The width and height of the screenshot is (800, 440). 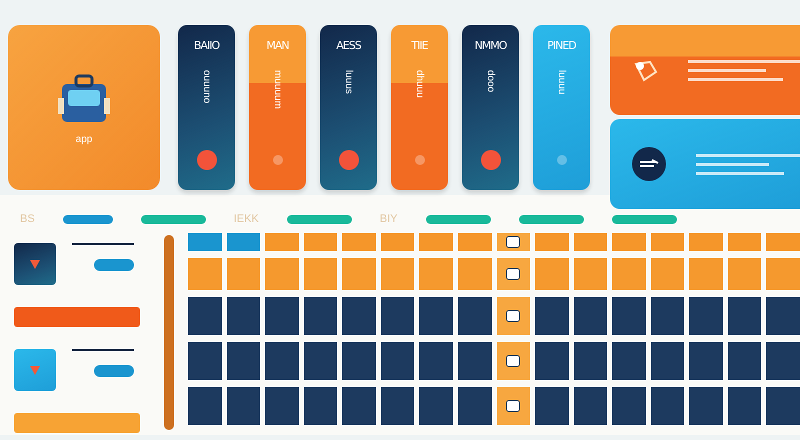 What do you see at coordinates (348, 83) in the screenshot?
I see `card-caption: luuus` at bounding box center [348, 83].